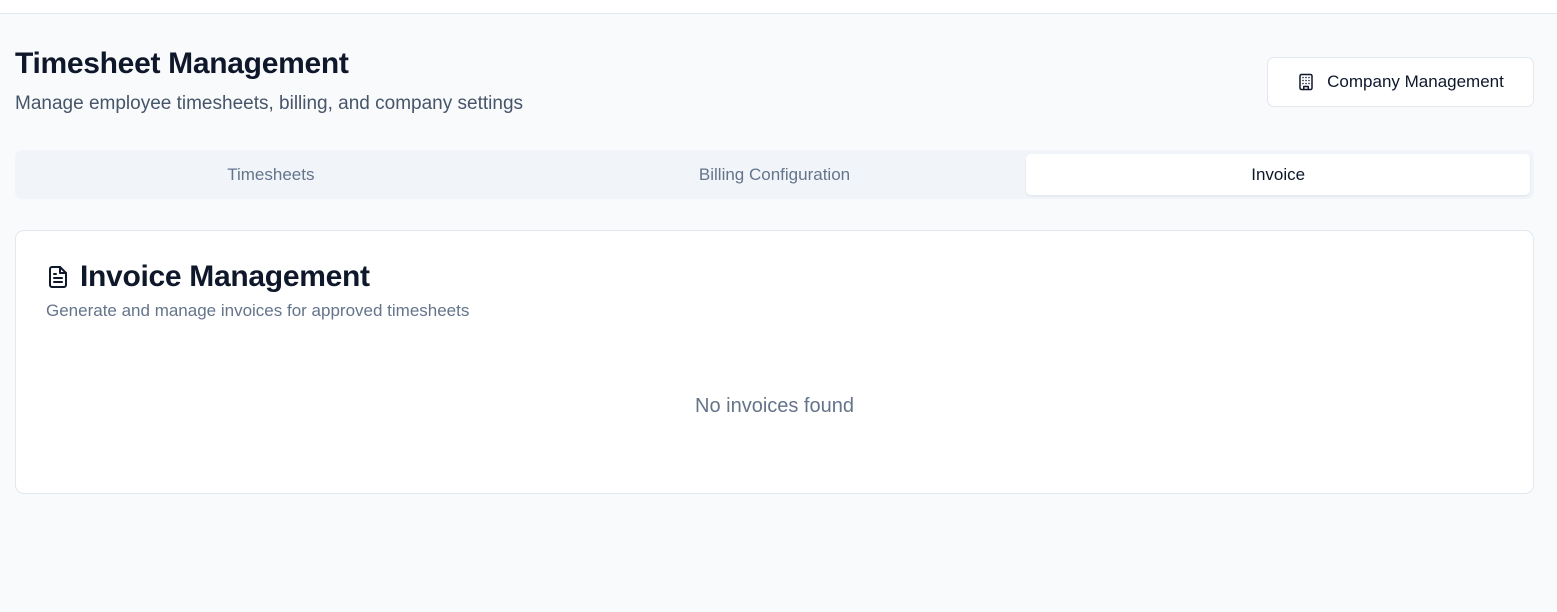 This screenshot has width=1557, height=612. I want to click on card-header: Invoice Management, so click(208, 277).